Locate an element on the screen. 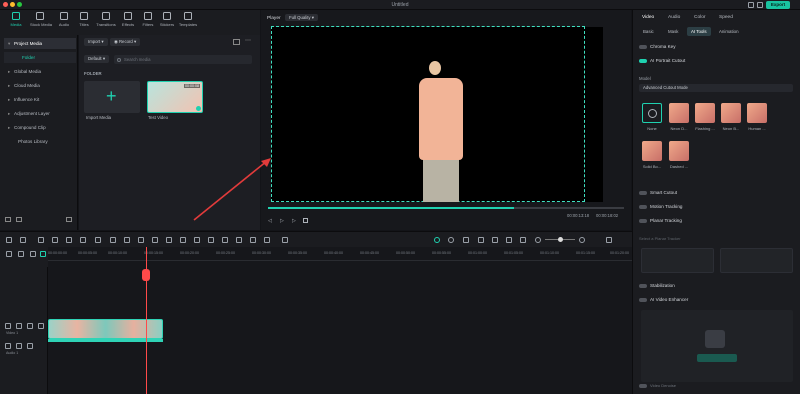 The width and height of the screenshot is (800, 394). effect-human is located at coordinates (757, 113).